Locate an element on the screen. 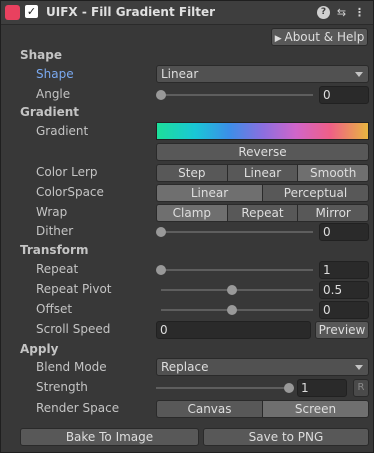 The image size is (374, 453). uifx-logo-icon is located at coordinates (12, 12).